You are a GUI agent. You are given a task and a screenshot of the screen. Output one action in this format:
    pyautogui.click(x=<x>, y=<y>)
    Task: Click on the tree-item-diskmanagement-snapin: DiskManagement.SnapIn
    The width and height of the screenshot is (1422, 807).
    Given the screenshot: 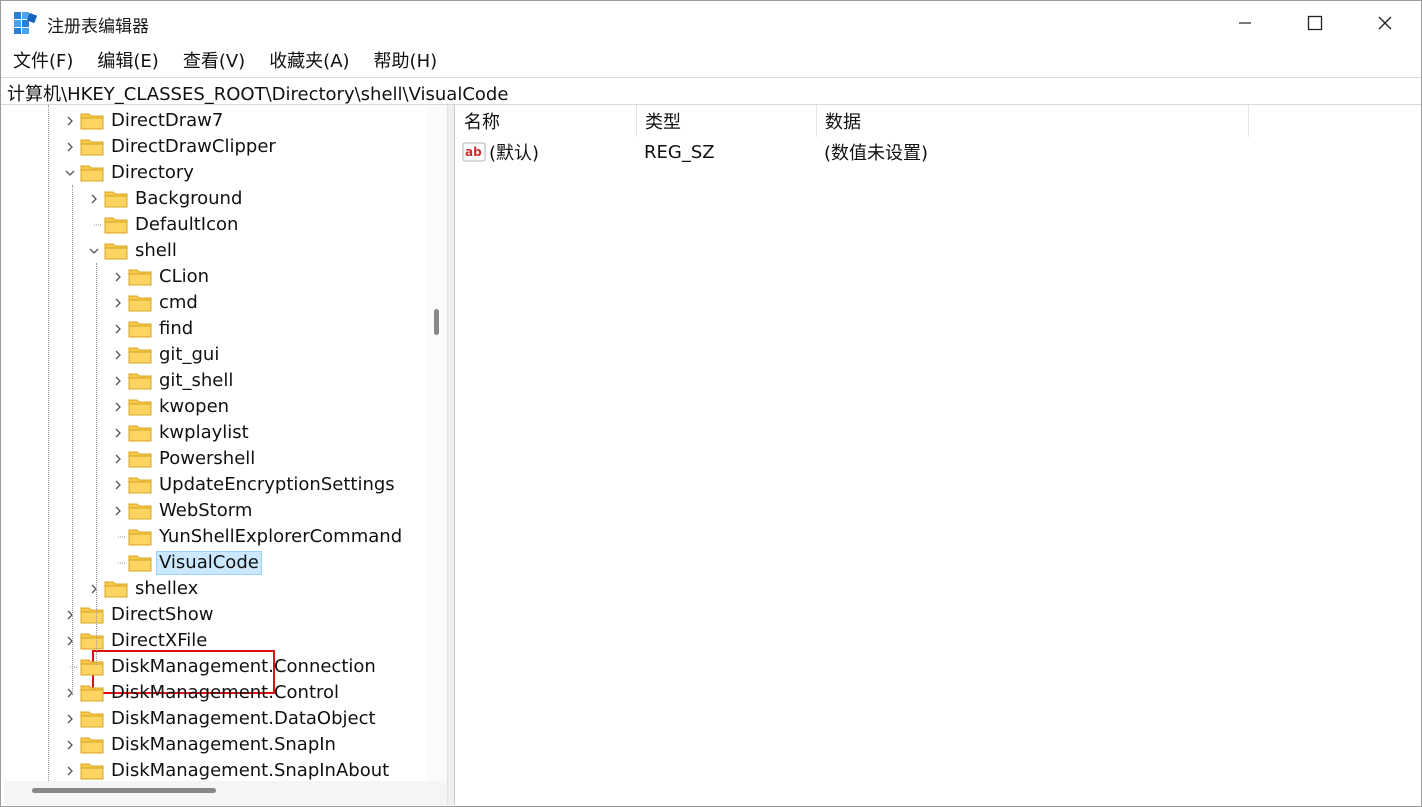 What is the action you would take?
    pyautogui.click(x=200, y=745)
    